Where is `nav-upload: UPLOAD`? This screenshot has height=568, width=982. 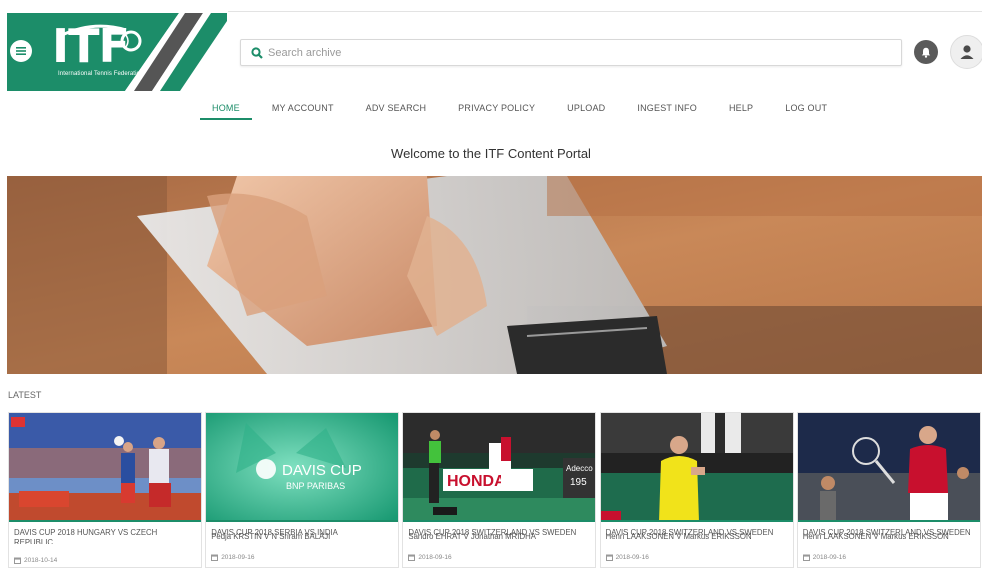
nav-upload: UPLOAD is located at coordinates (586, 110).